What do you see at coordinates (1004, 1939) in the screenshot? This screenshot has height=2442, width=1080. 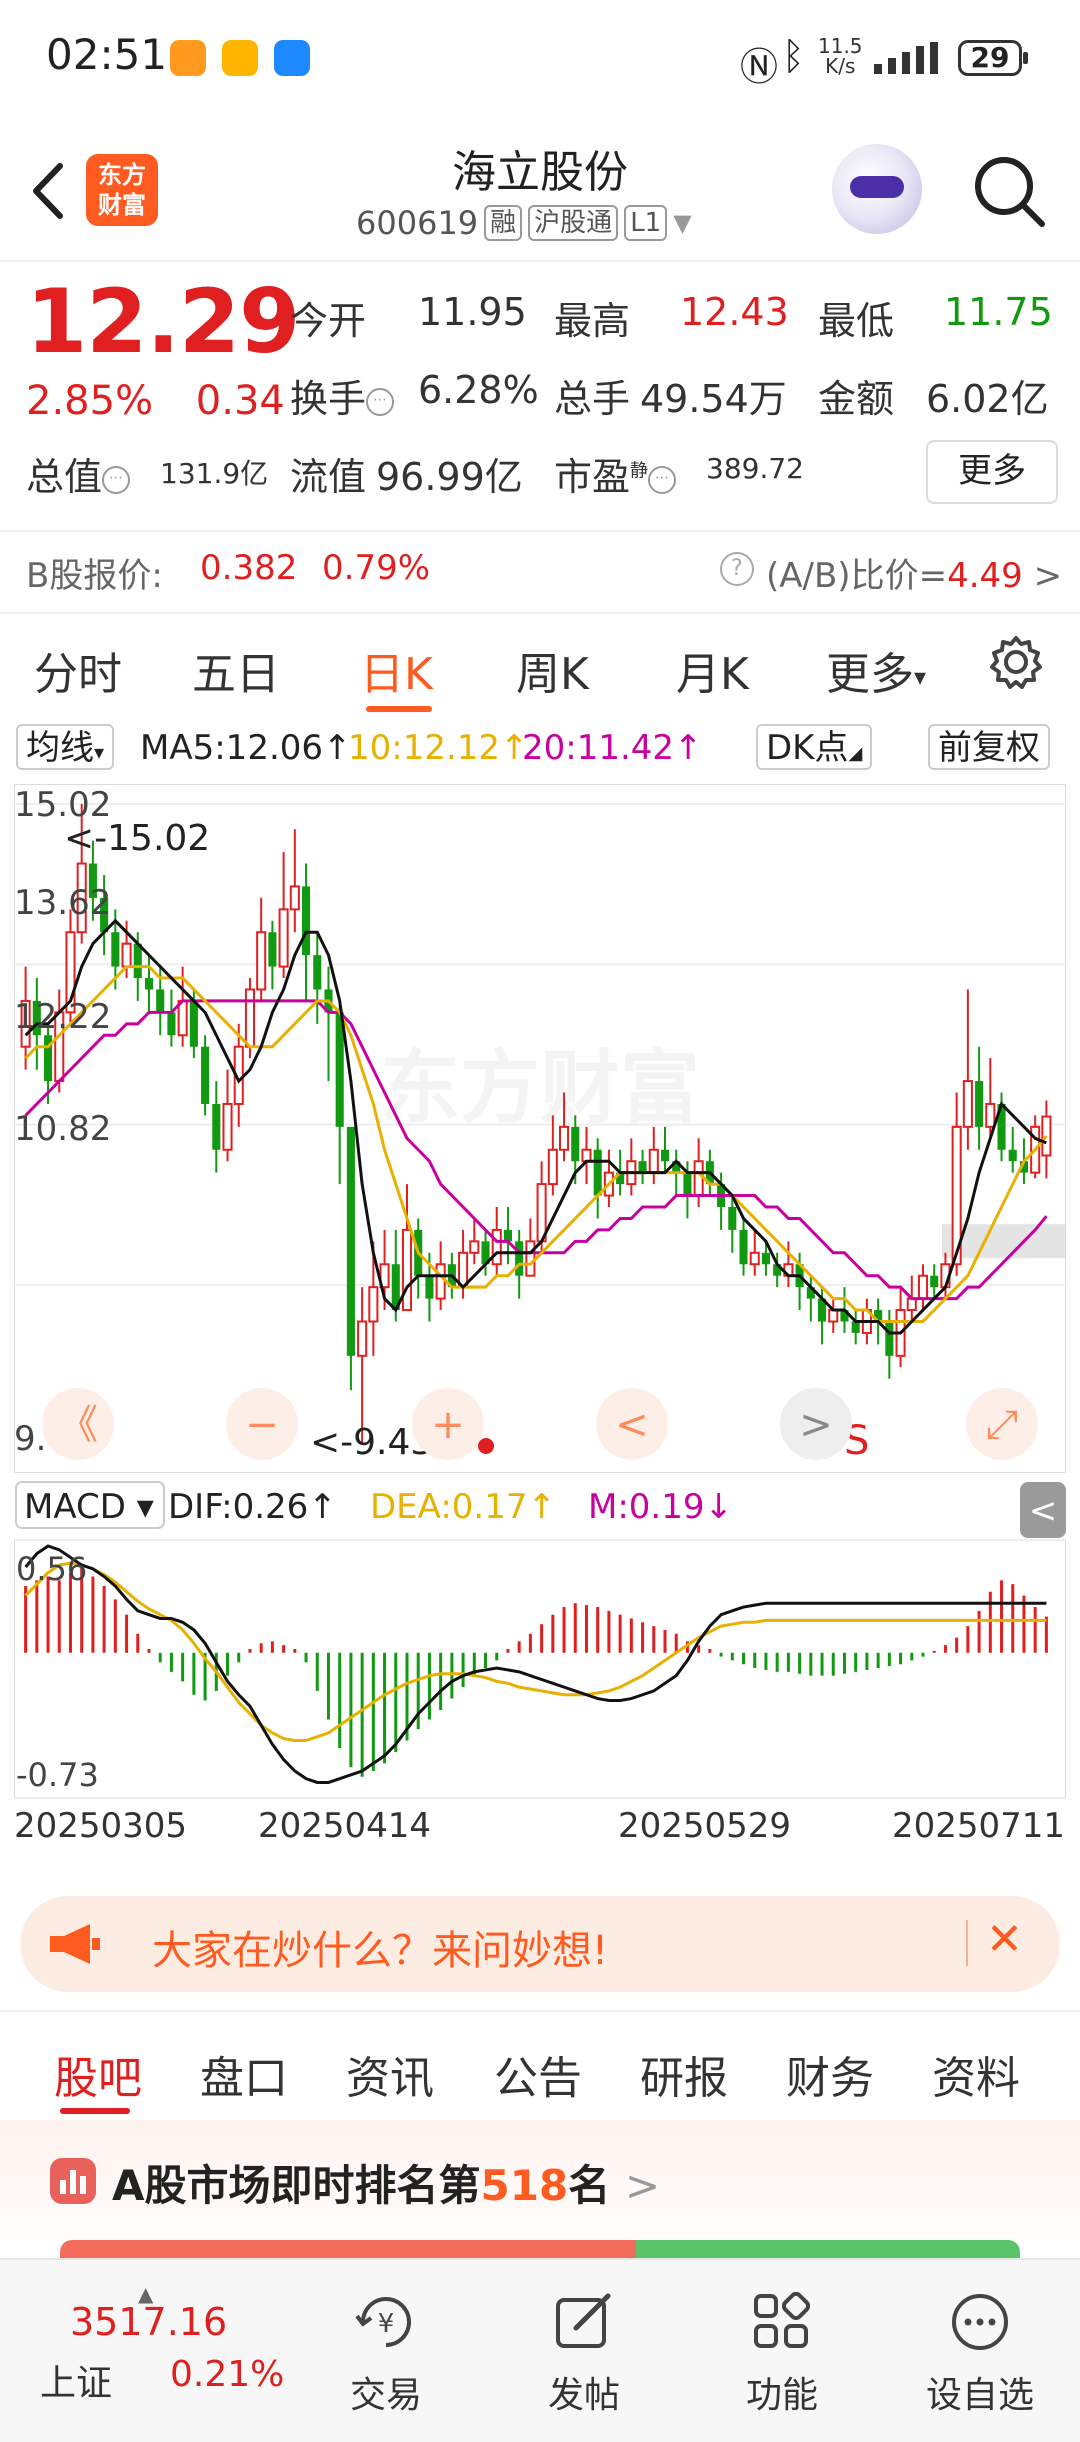 I see `close-icon: ✕` at bounding box center [1004, 1939].